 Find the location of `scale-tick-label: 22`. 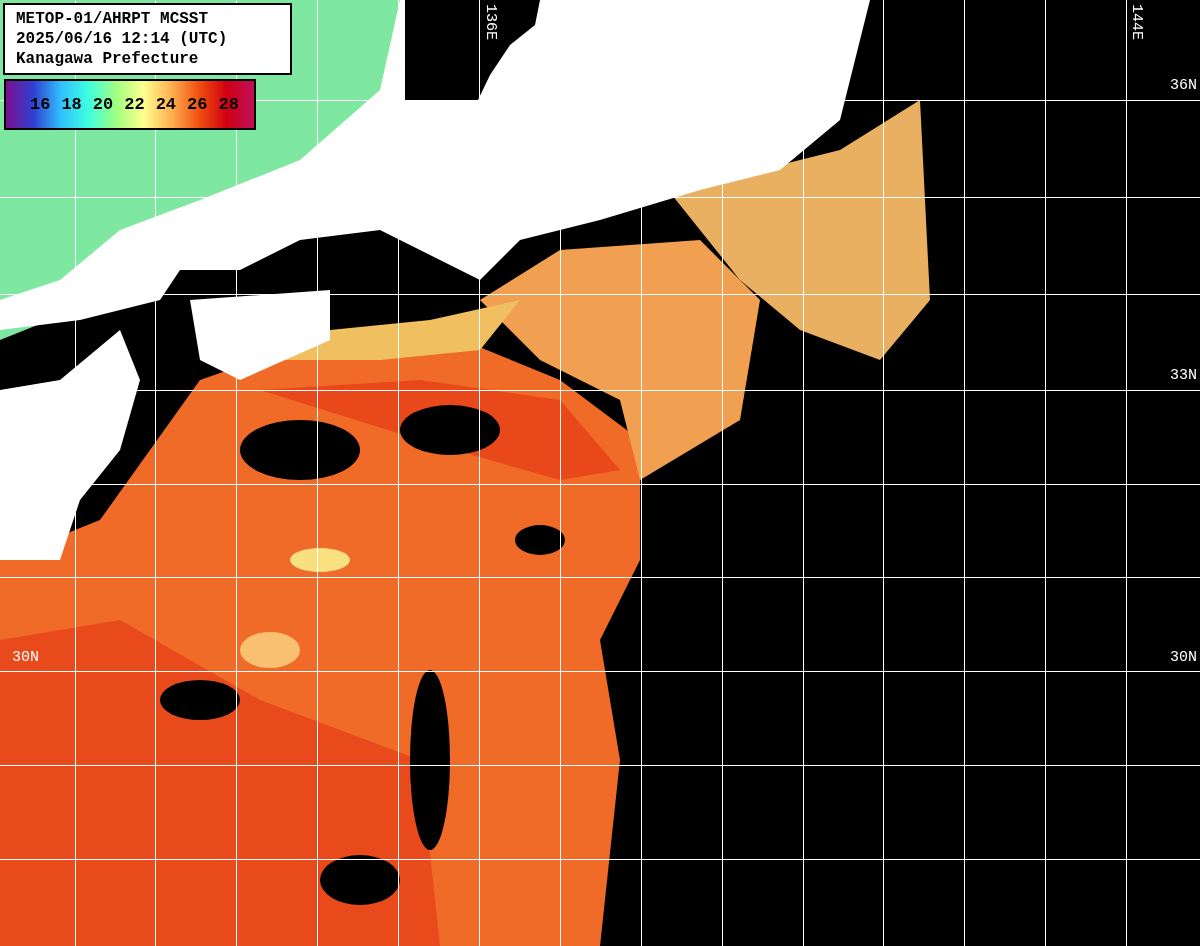

scale-tick-label: 22 is located at coordinates (134, 104).